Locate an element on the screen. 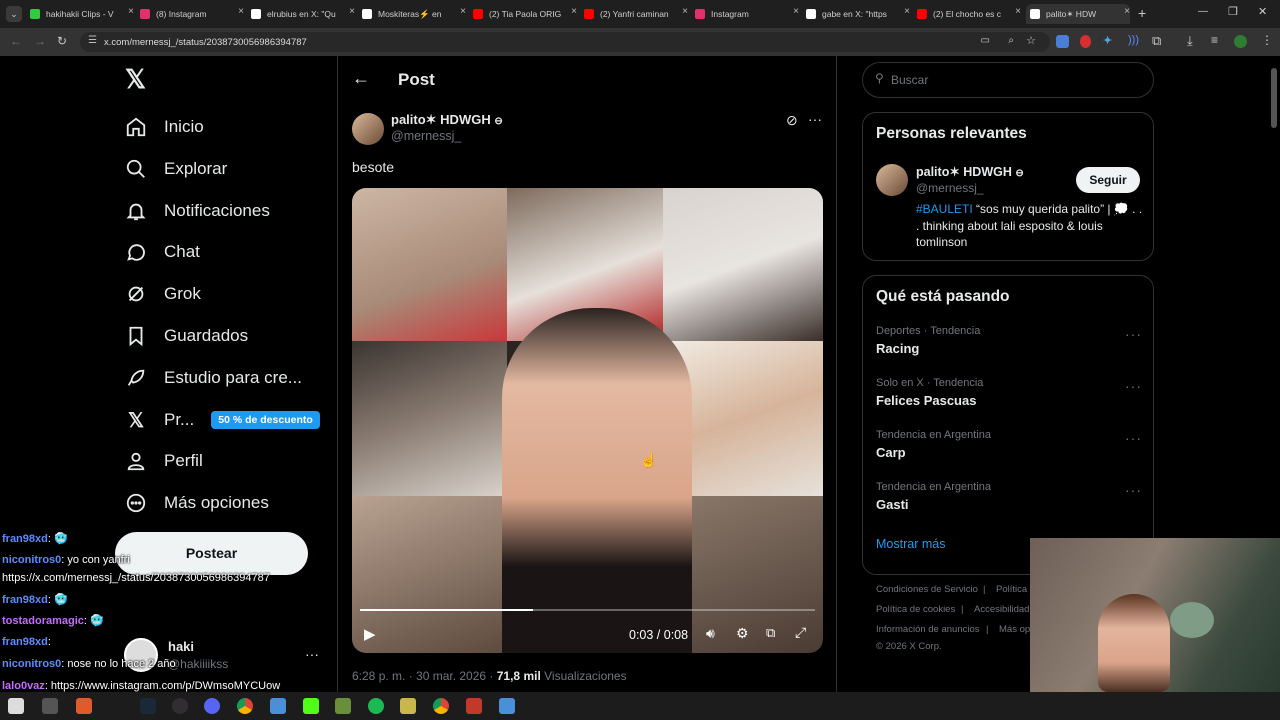 This screenshot has width=1280, height=720. browser-tab: Instagram × is located at coordinates (747, 14).